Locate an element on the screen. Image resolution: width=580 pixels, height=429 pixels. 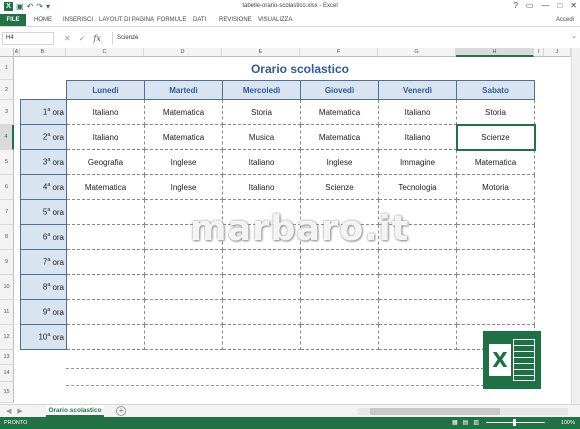
ribbon-display-icon: ▭ is located at coordinates (530, 5).